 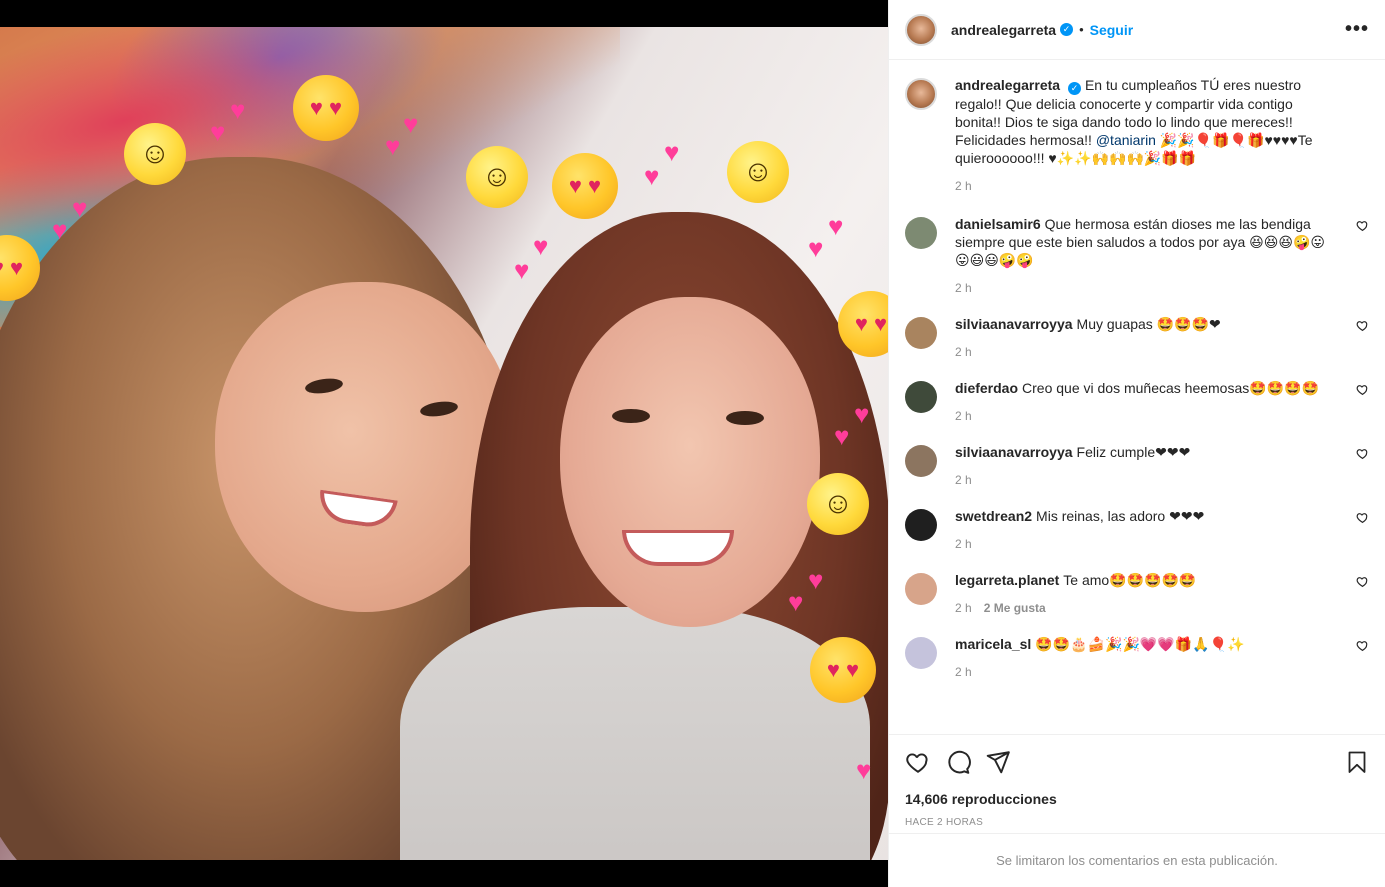 I want to click on caption-username: andrealegarreta, so click(x=1007, y=85).